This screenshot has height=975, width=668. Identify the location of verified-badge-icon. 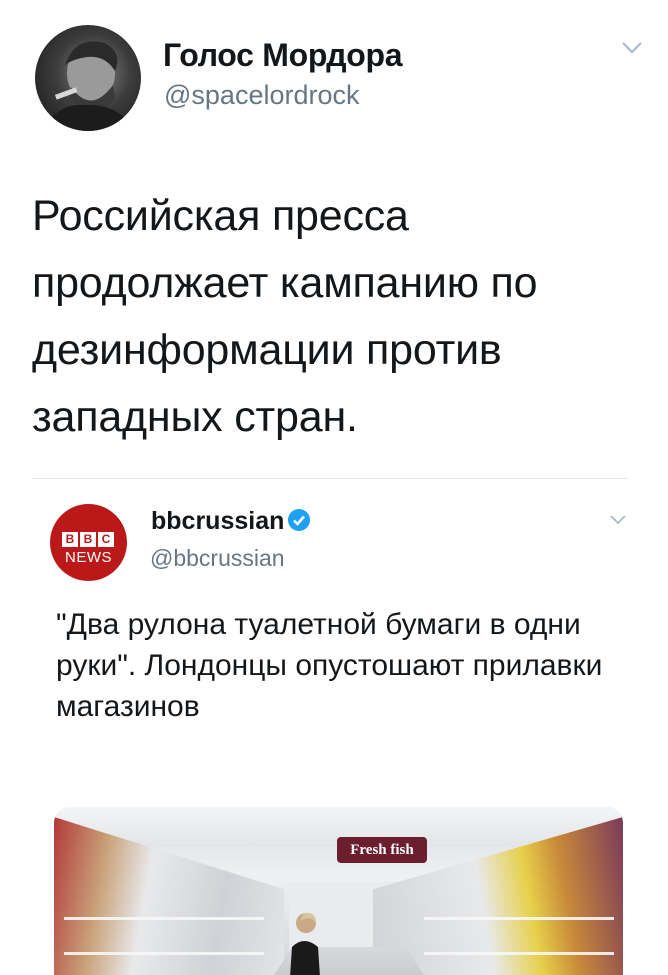
(299, 520).